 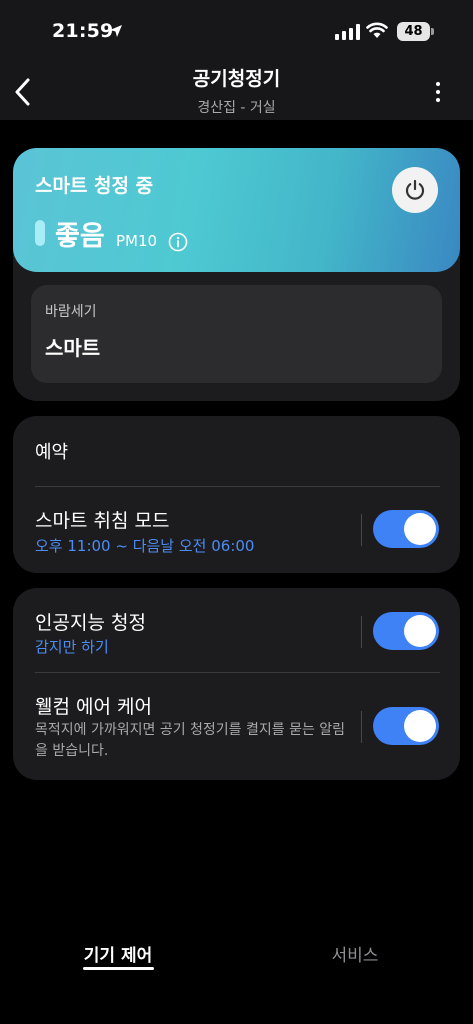 I want to click on sleep-mode-title: 스마트 취침 모드, so click(x=102, y=519).